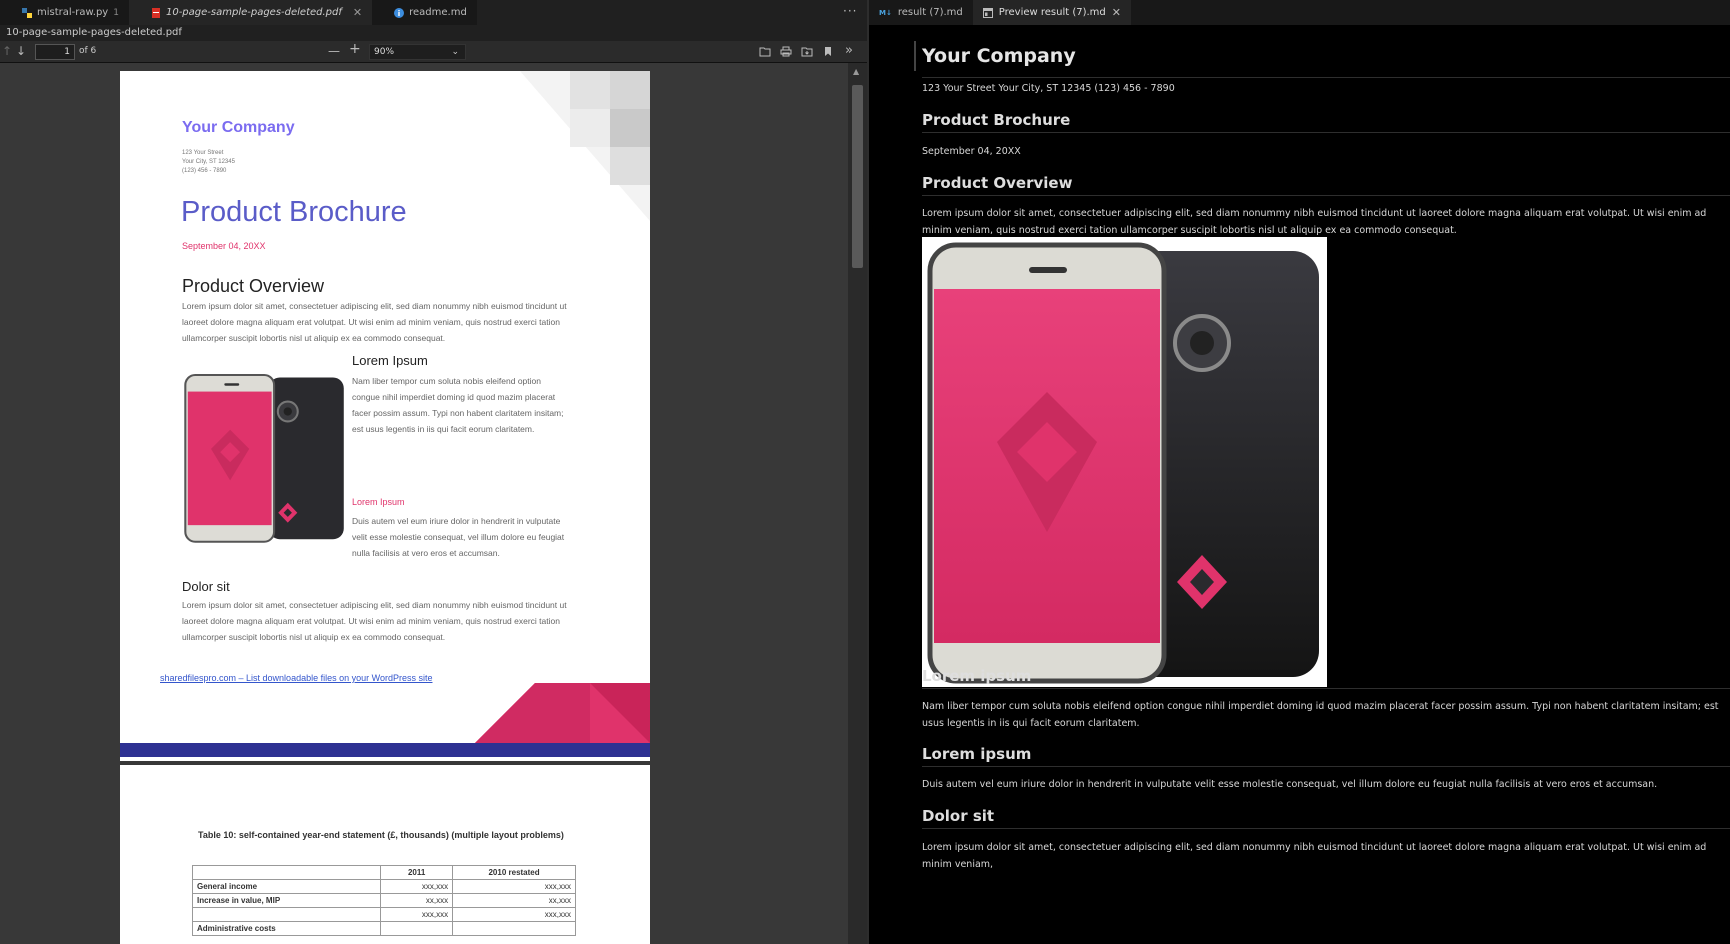  Describe the element at coordinates (958, 816) in the screenshot. I see `preview-h2-dolor: Dolor sit` at that location.